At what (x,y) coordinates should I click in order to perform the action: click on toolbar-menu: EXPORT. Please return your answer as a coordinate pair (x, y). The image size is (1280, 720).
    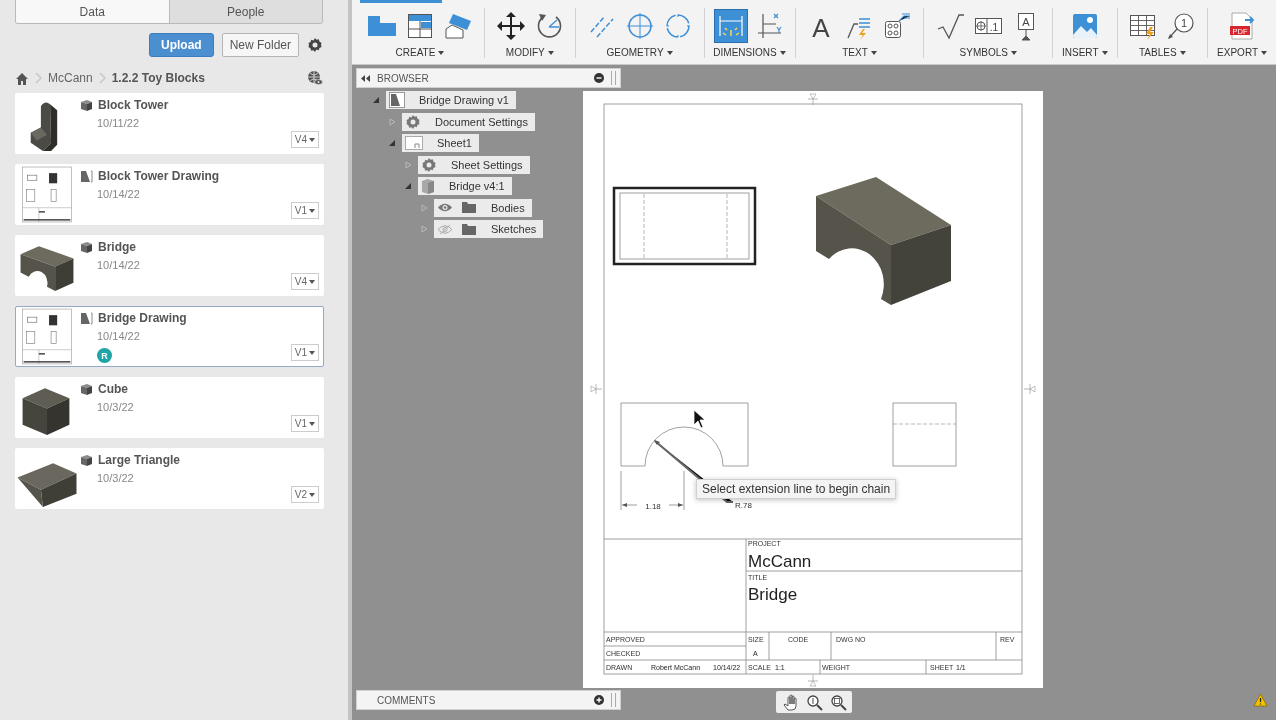
    Looking at the image, I should click on (1242, 52).